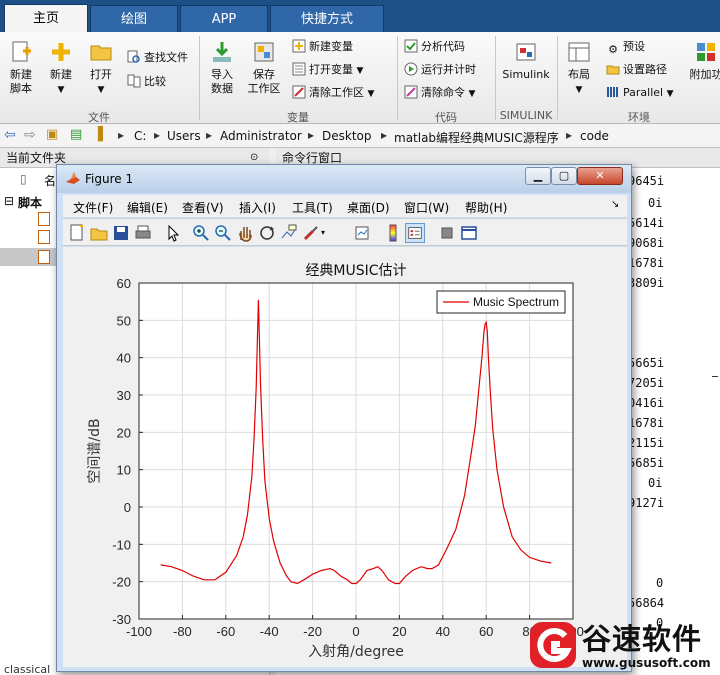  I want to click on save-workspace-button: 保存 工作区, so click(264, 68).